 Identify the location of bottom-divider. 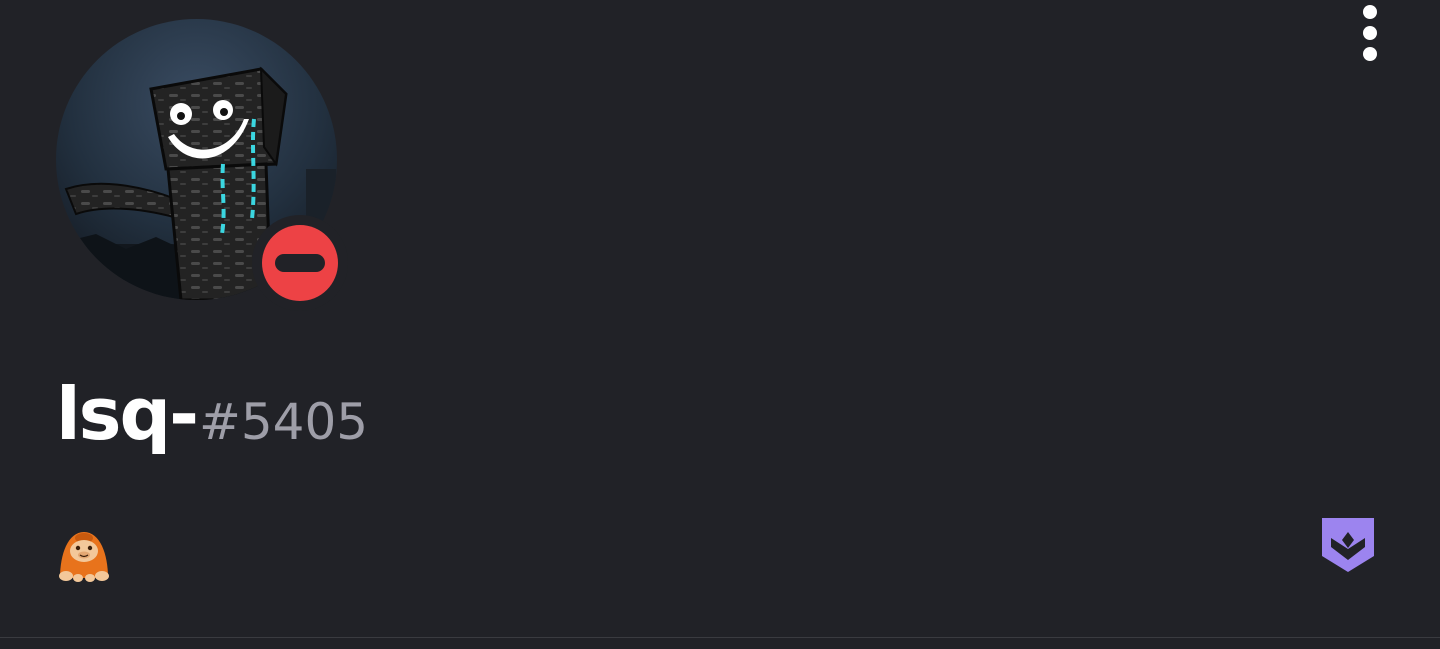
(720, 637).